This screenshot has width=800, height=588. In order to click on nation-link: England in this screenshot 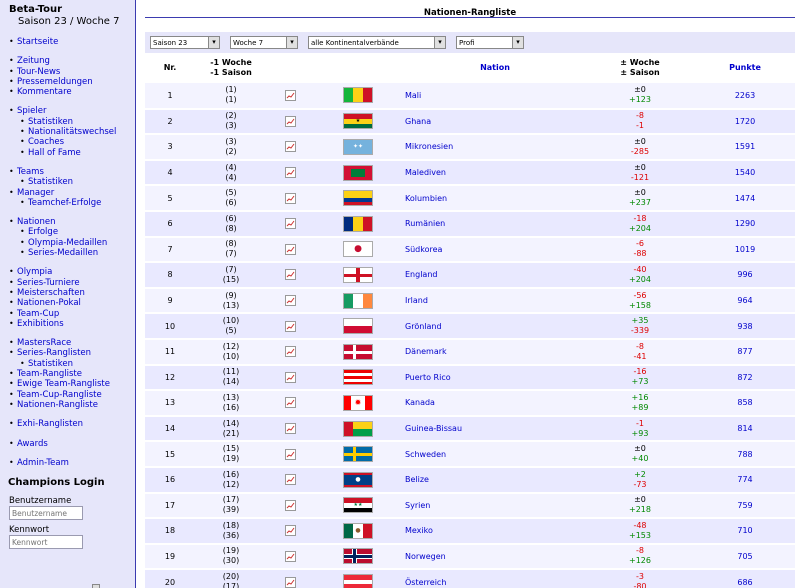, I will do `click(494, 275)`.